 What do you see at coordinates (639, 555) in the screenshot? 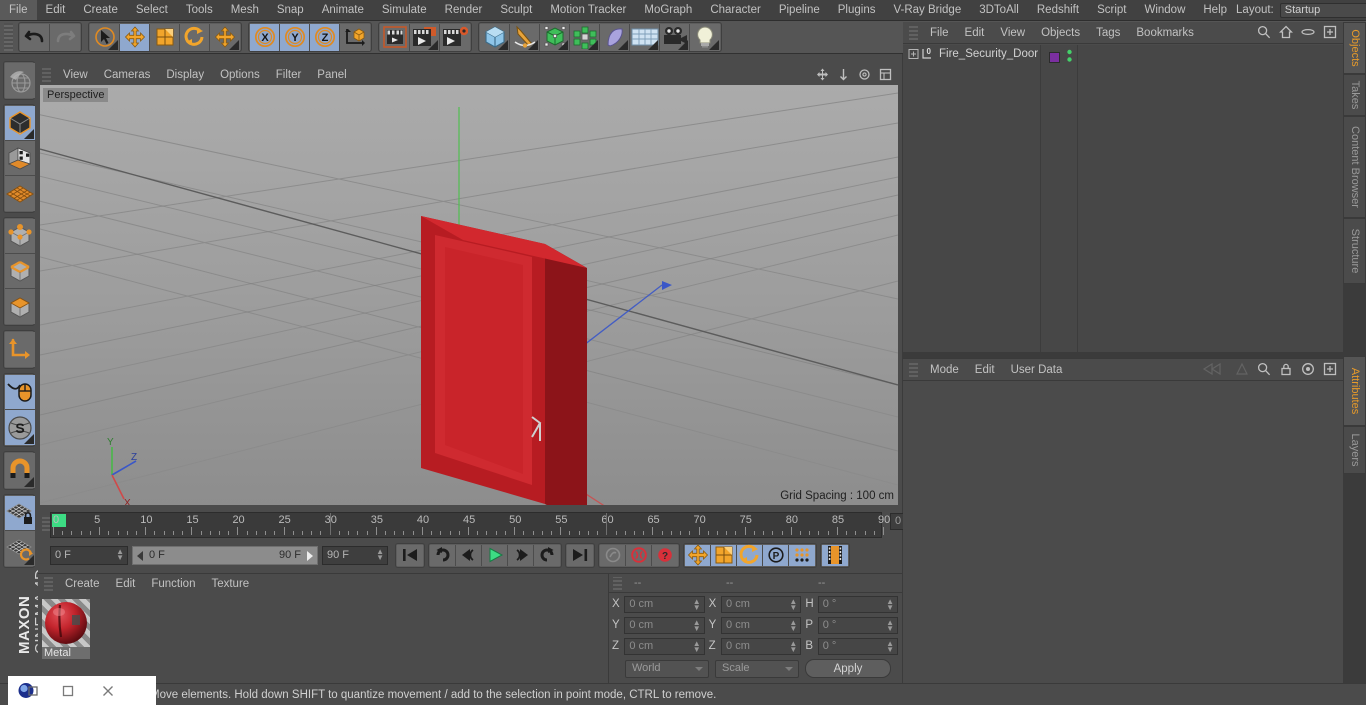
I see `record-active-objects-button` at bounding box center [639, 555].